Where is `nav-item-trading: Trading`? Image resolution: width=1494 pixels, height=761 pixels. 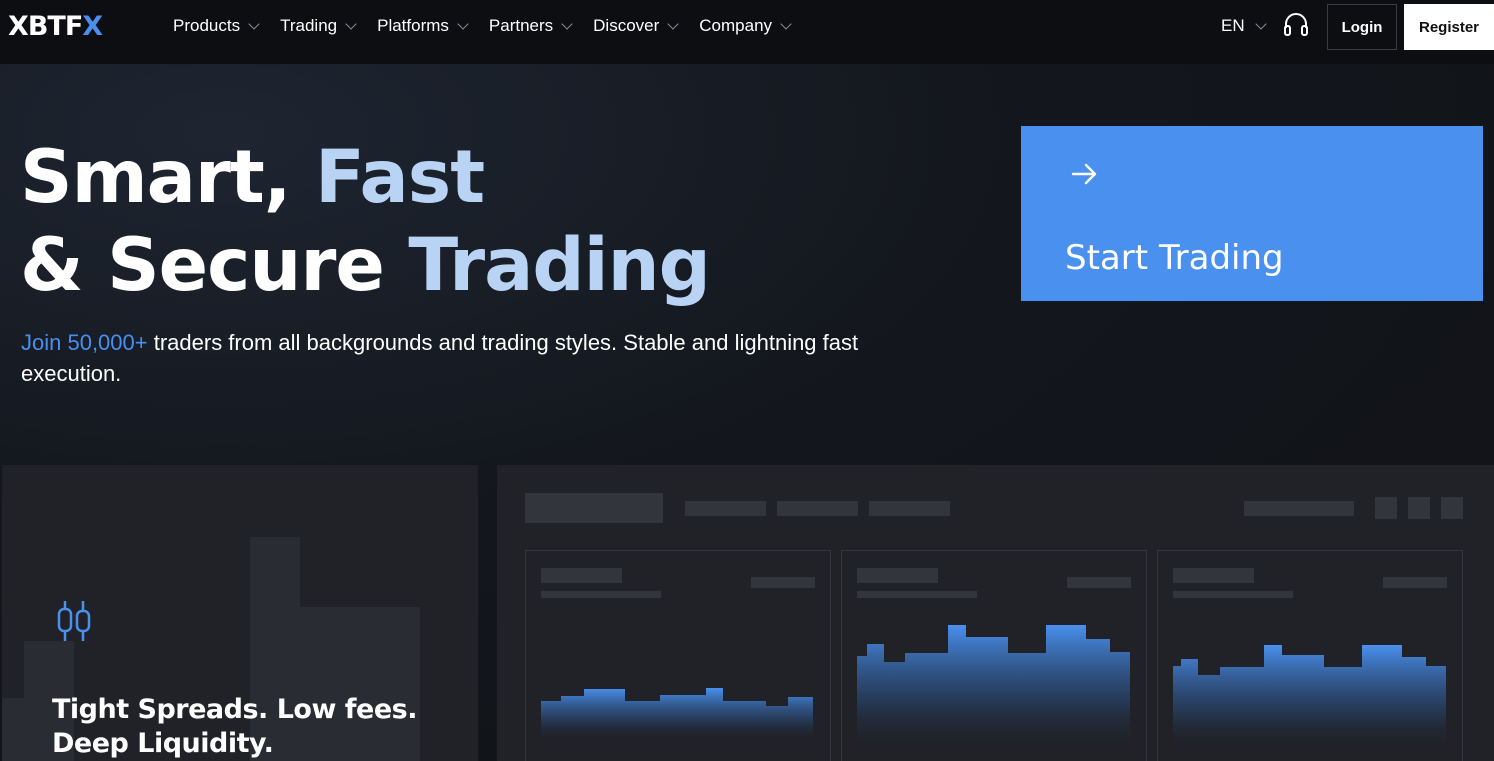
nav-item-trading: Trading is located at coordinates (318, 26).